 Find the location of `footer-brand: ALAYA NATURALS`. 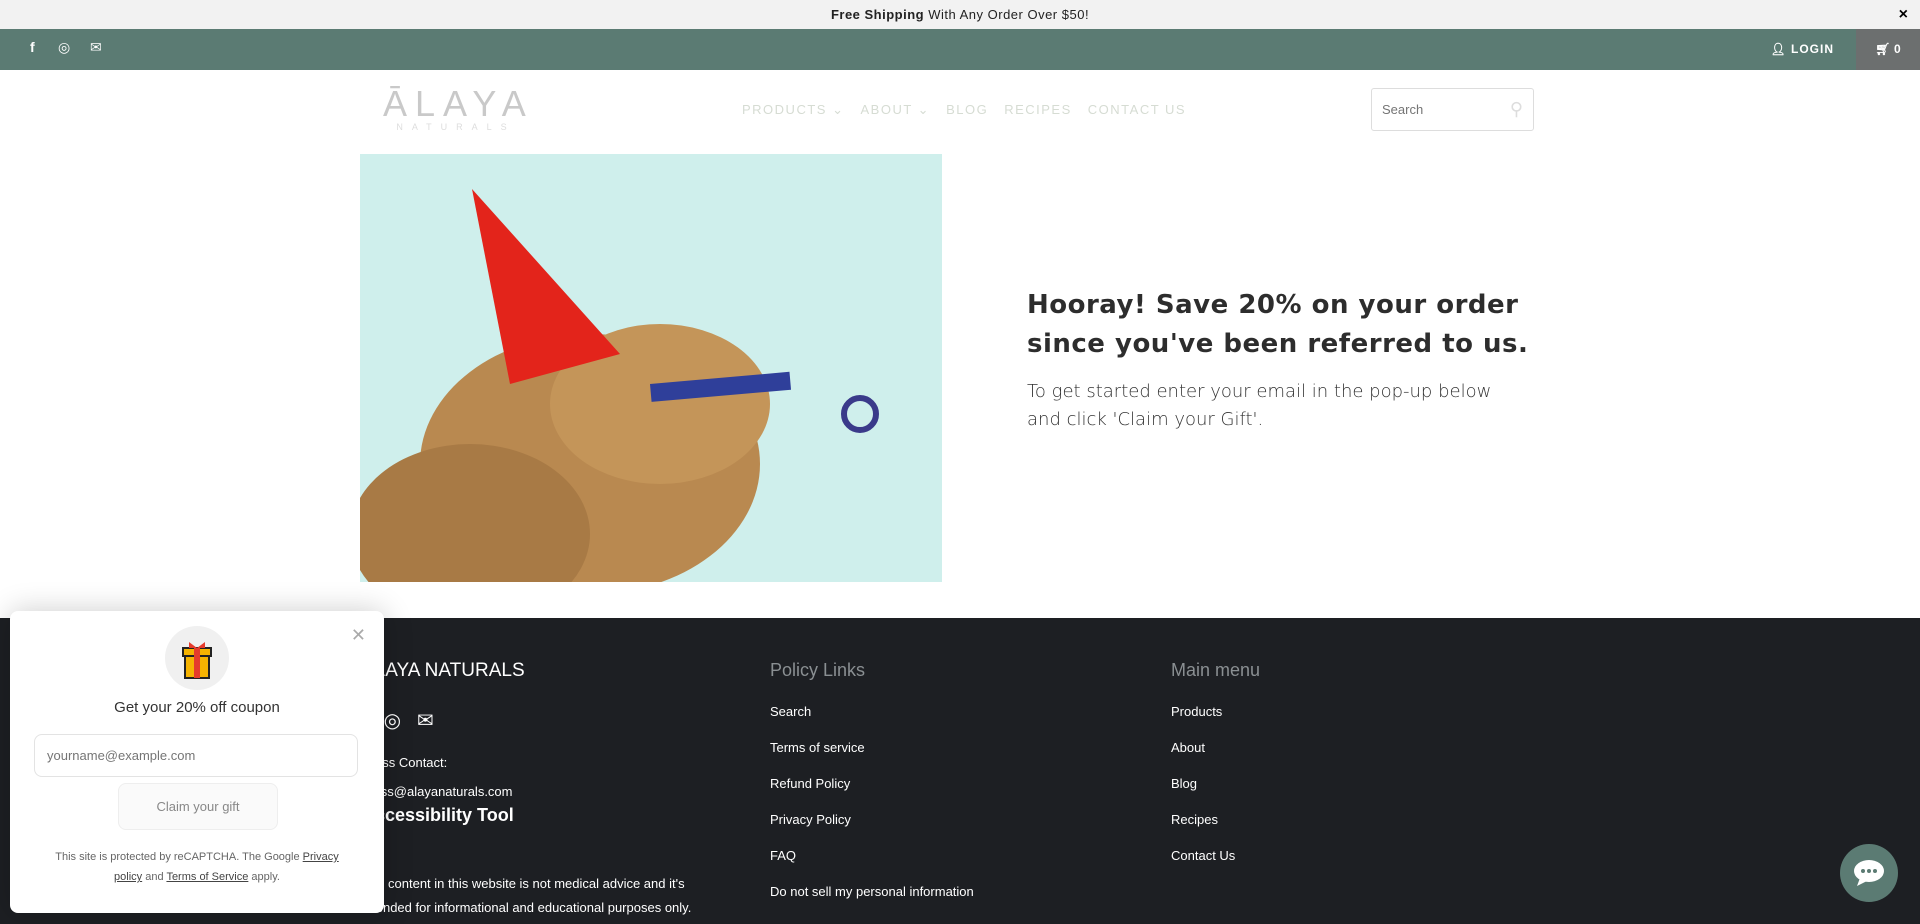

footer-brand: ALAYA NATURALS is located at coordinates (443, 670).